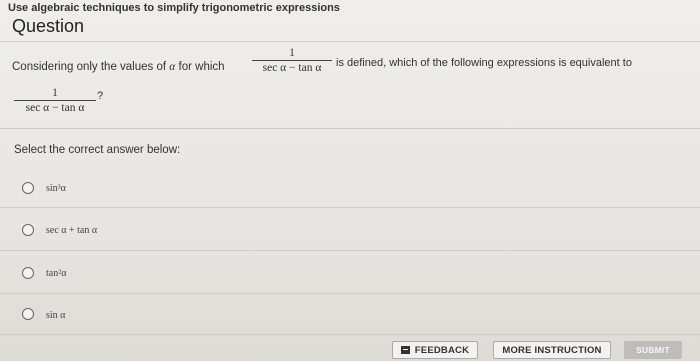 The image size is (700, 361). What do you see at coordinates (442, 350) in the screenshot?
I see `feedback-label: FEEDBACK` at bounding box center [442, 350].